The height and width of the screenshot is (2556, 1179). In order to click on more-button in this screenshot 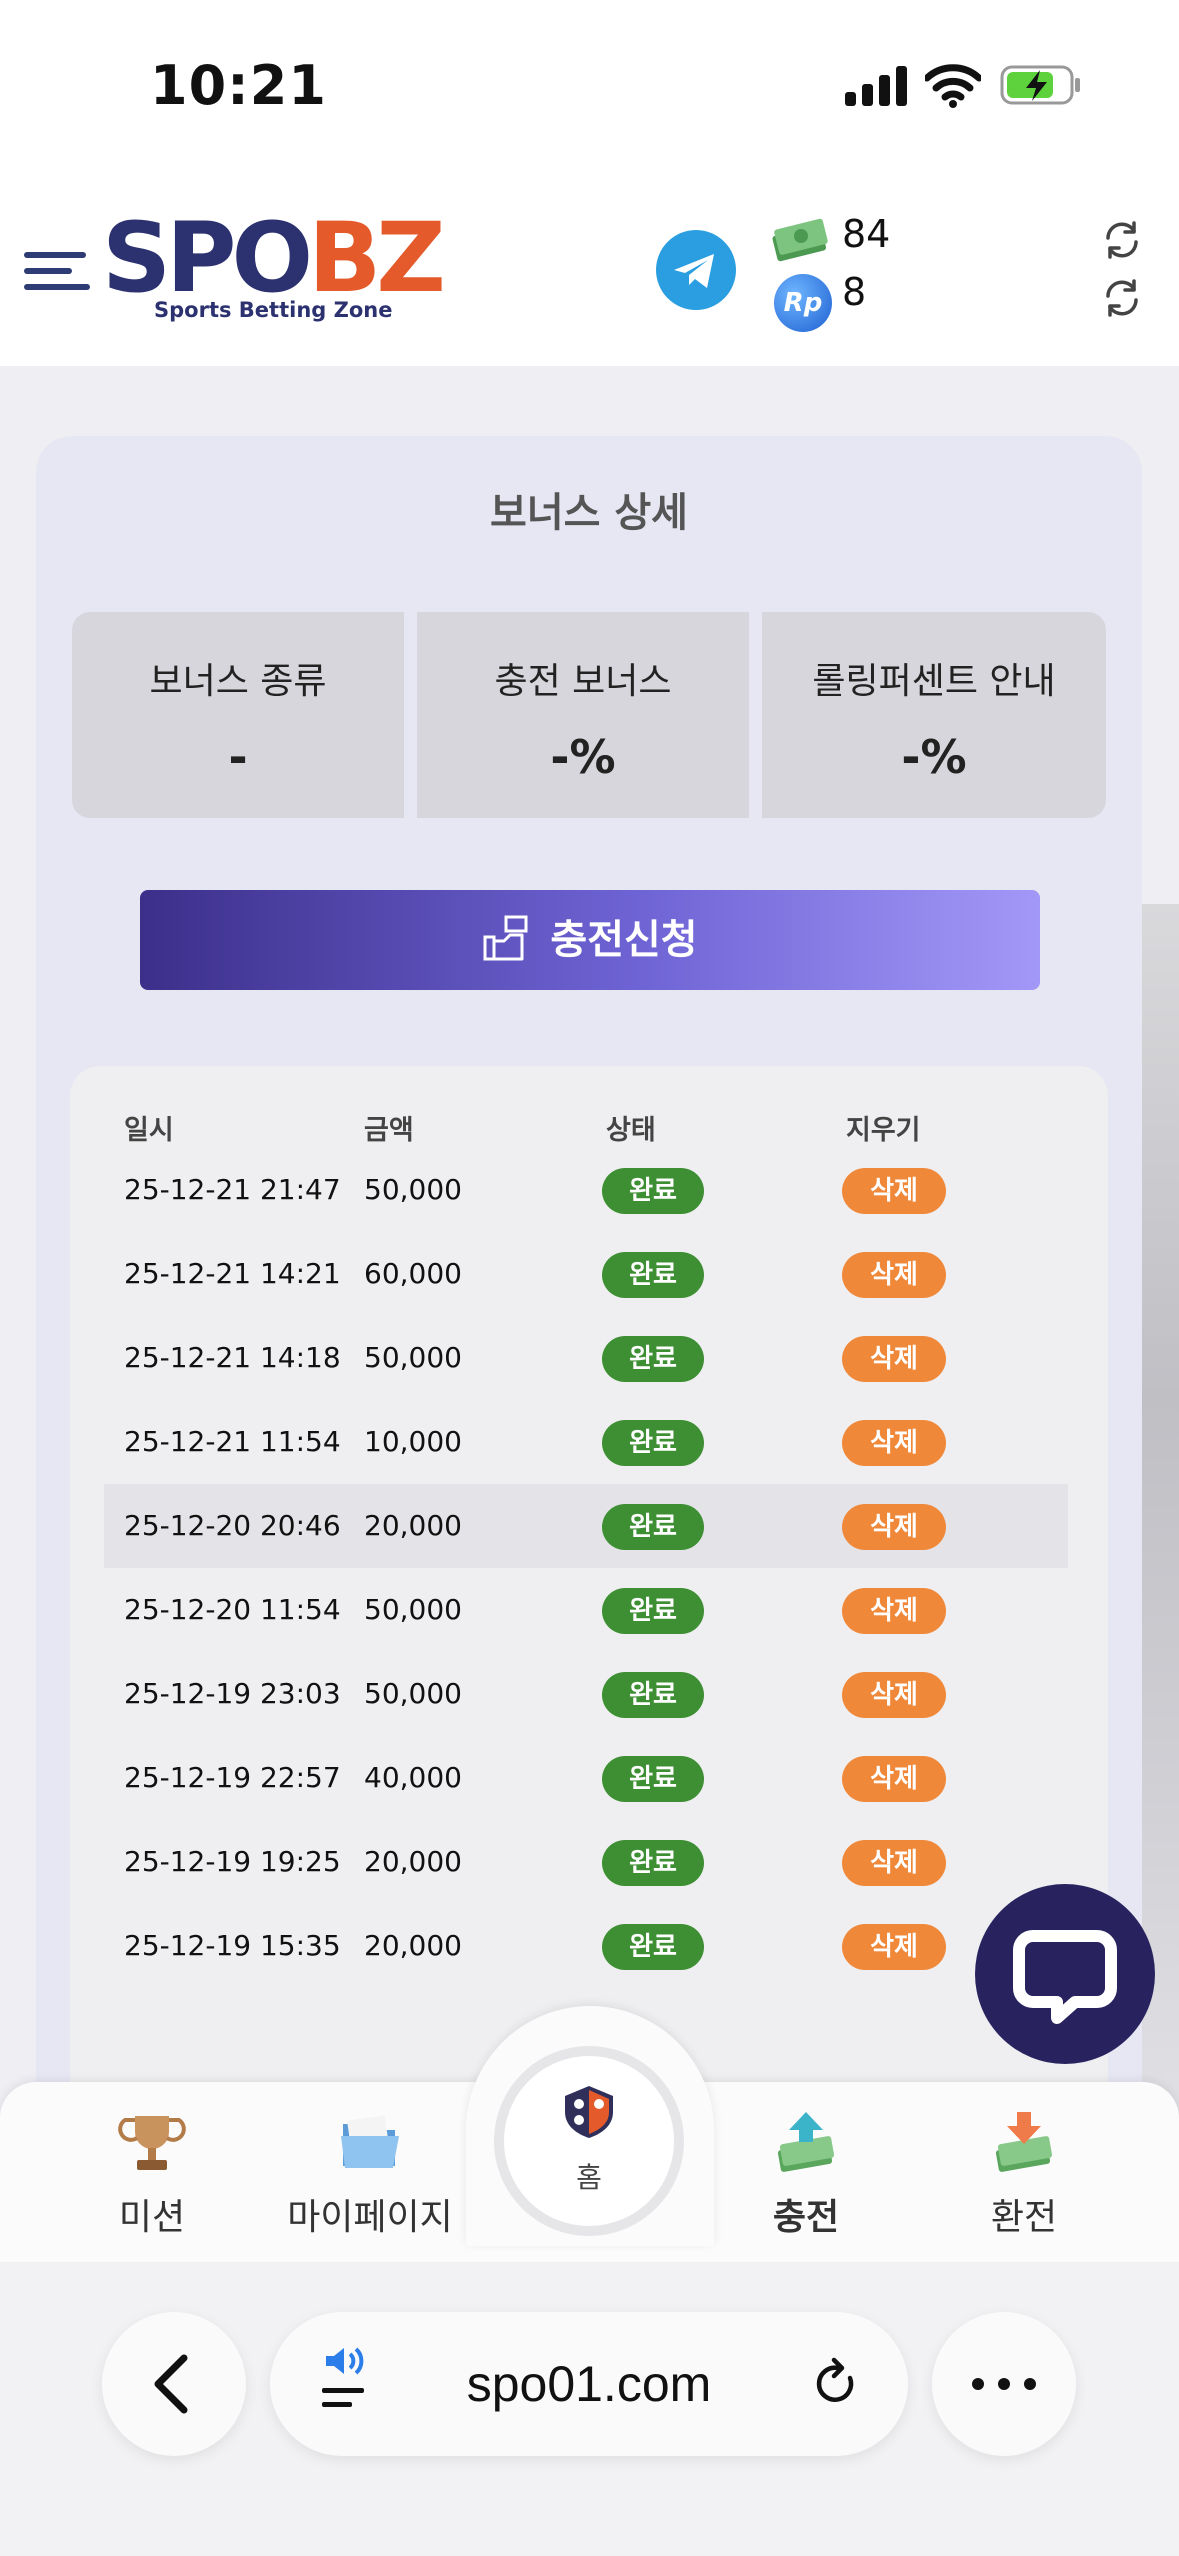, I will do `click(1004, 2384)`.